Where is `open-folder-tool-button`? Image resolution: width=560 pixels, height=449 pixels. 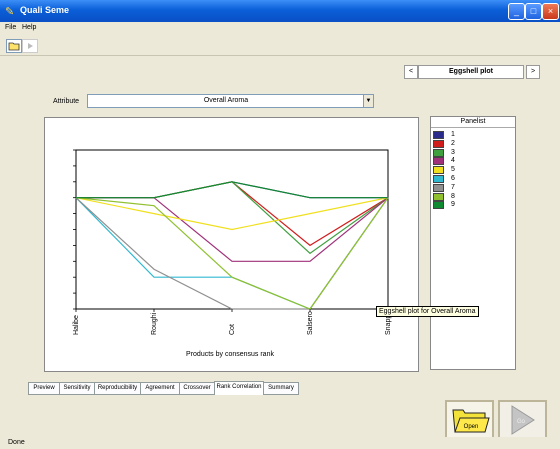
open-folder-tool-button is located at coordinates (14, 46).